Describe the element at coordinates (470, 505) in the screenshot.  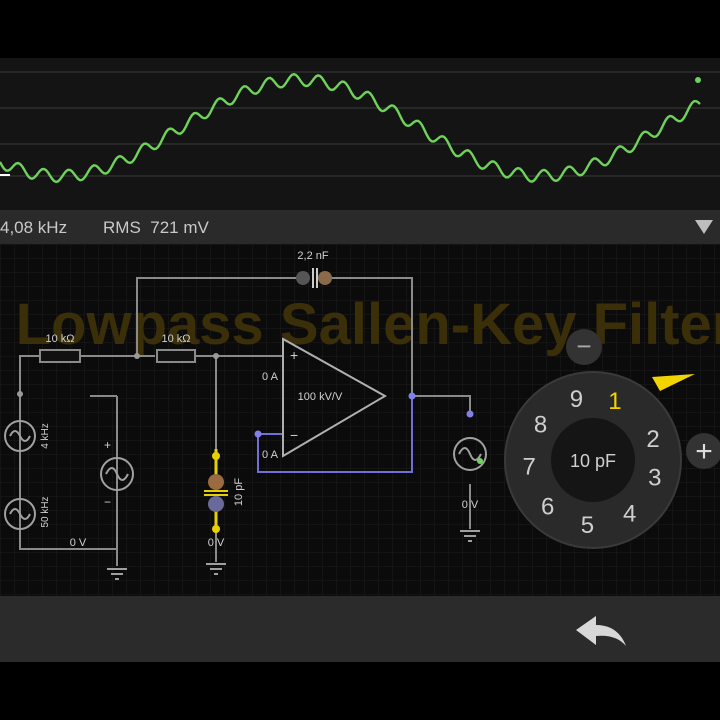
I see `gnd3-label: 0 V` at that location.